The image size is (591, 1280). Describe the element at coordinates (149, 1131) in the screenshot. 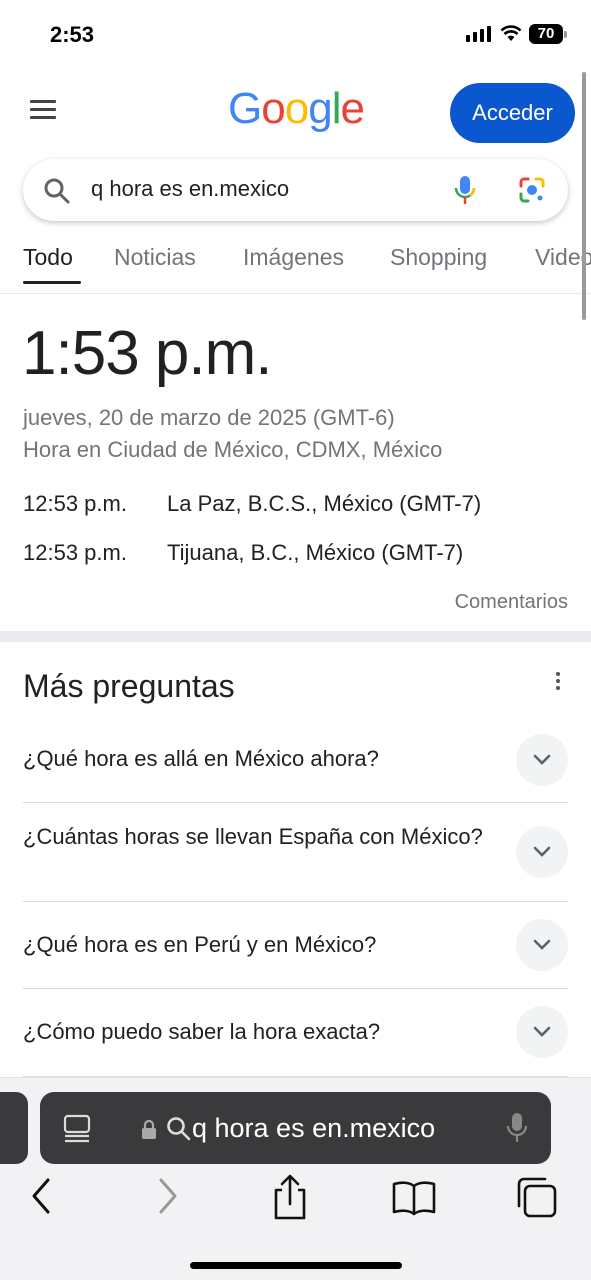

I see `lock-icon` at that location.